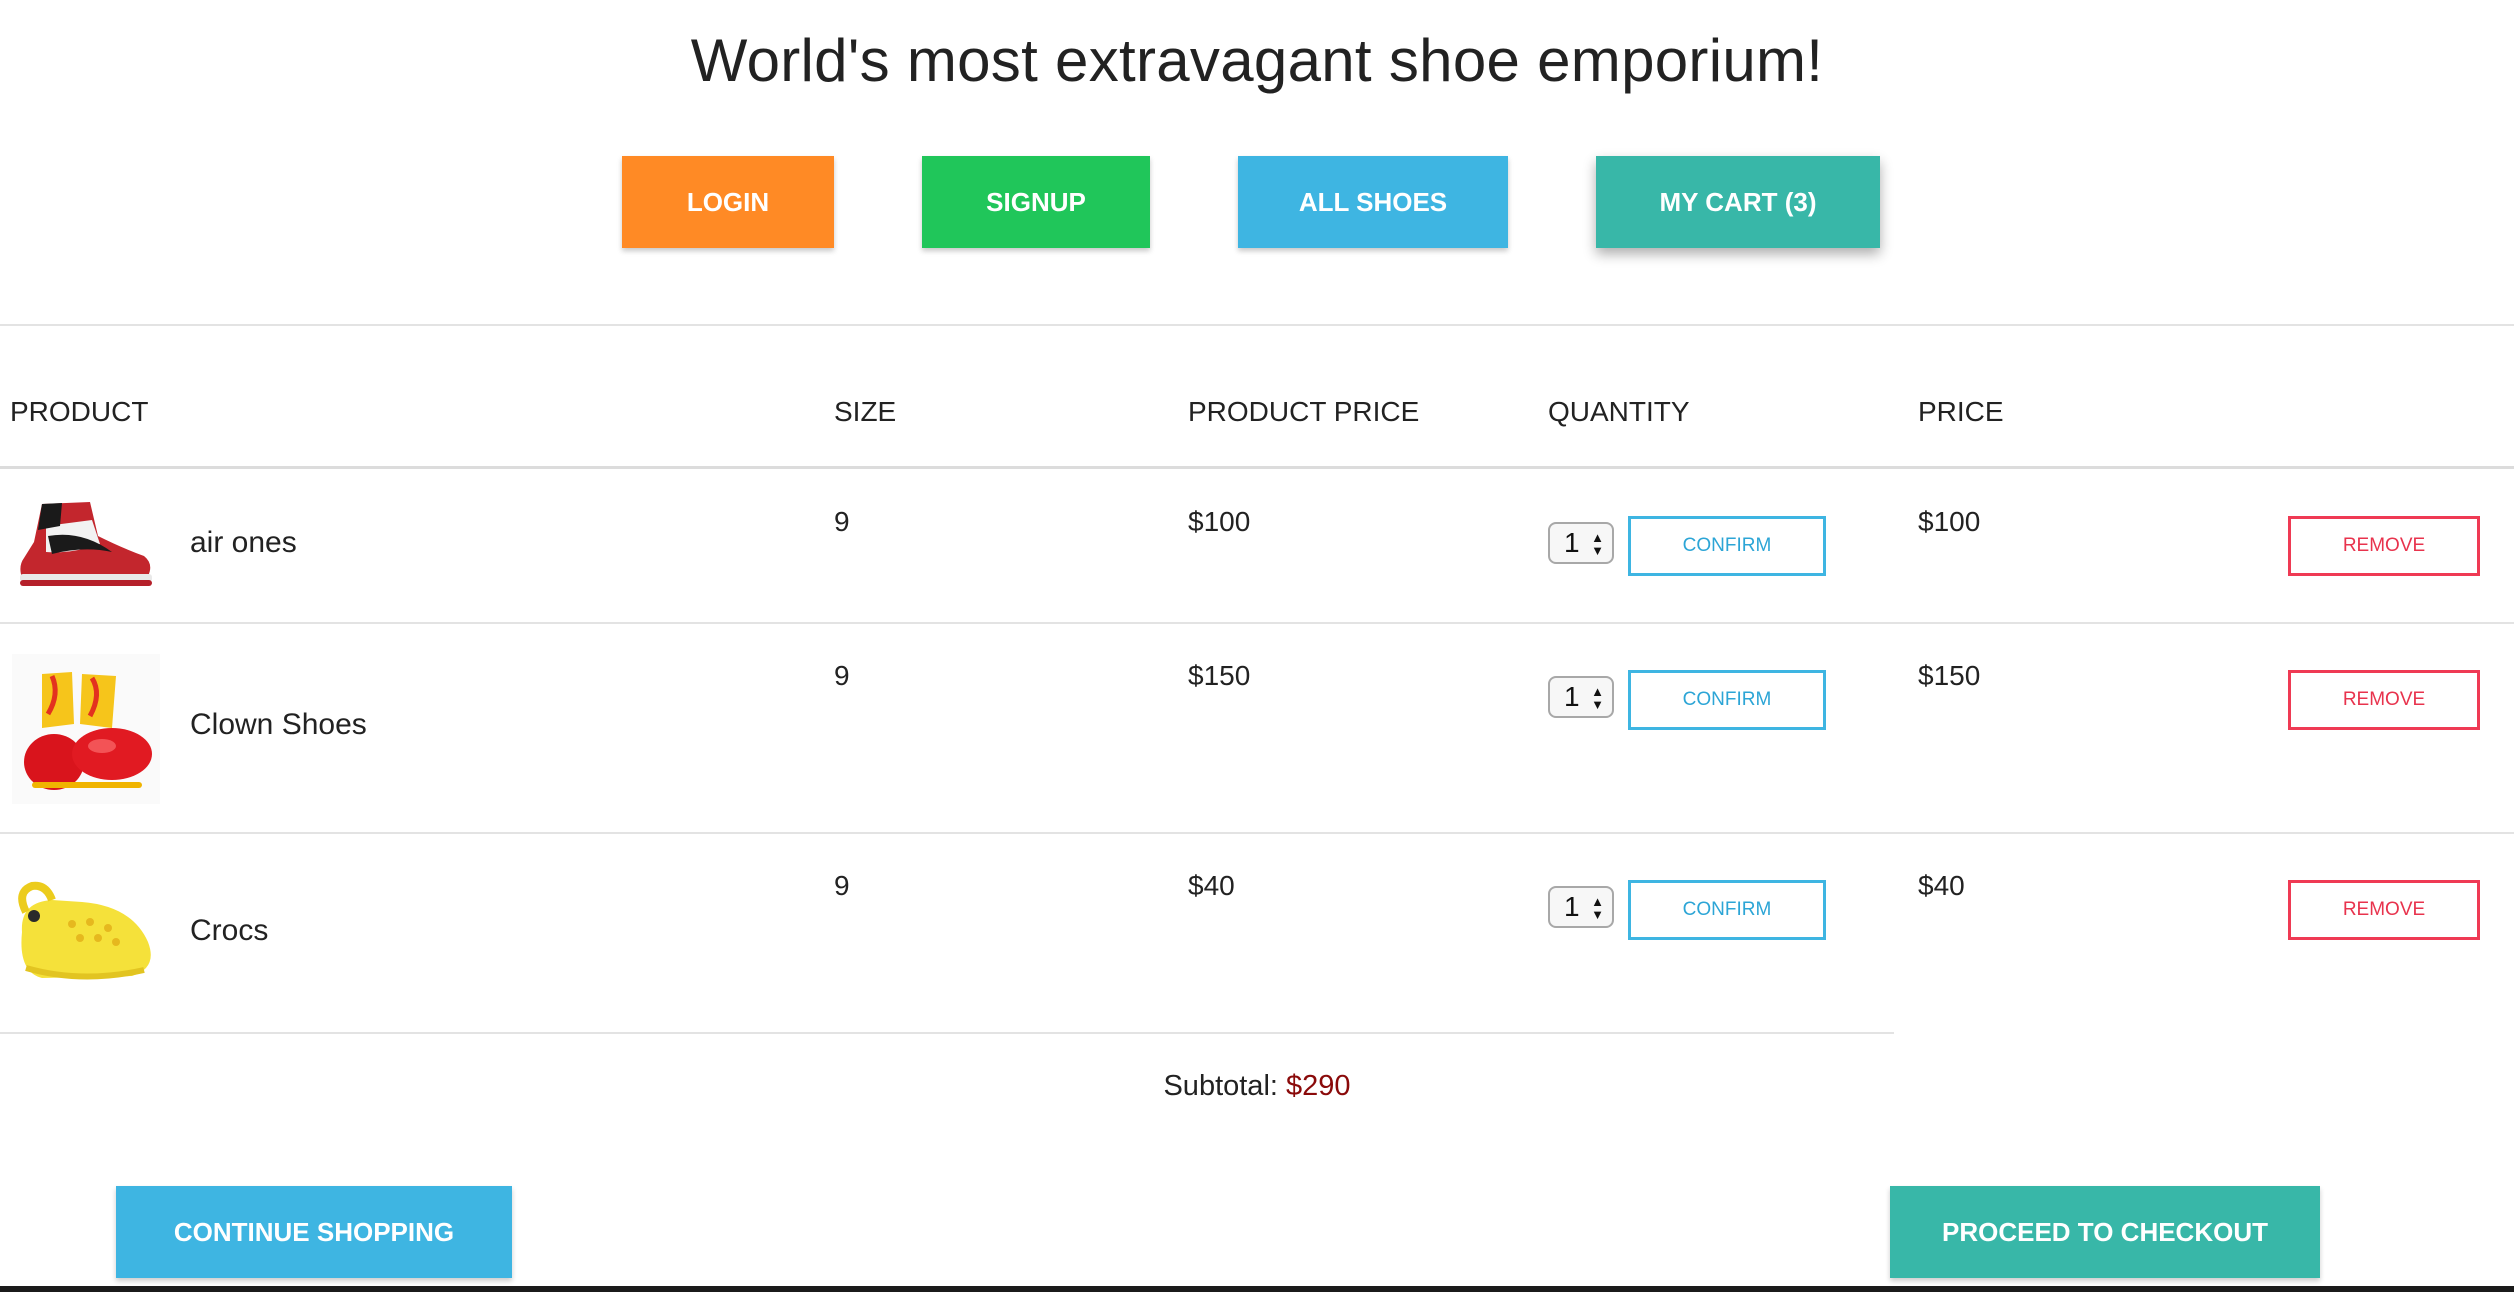 The height and width of the screenshot is (1292, 2514). I want to click on page-title: World's most extravagant shoe emporium!, so click(1257, 60).